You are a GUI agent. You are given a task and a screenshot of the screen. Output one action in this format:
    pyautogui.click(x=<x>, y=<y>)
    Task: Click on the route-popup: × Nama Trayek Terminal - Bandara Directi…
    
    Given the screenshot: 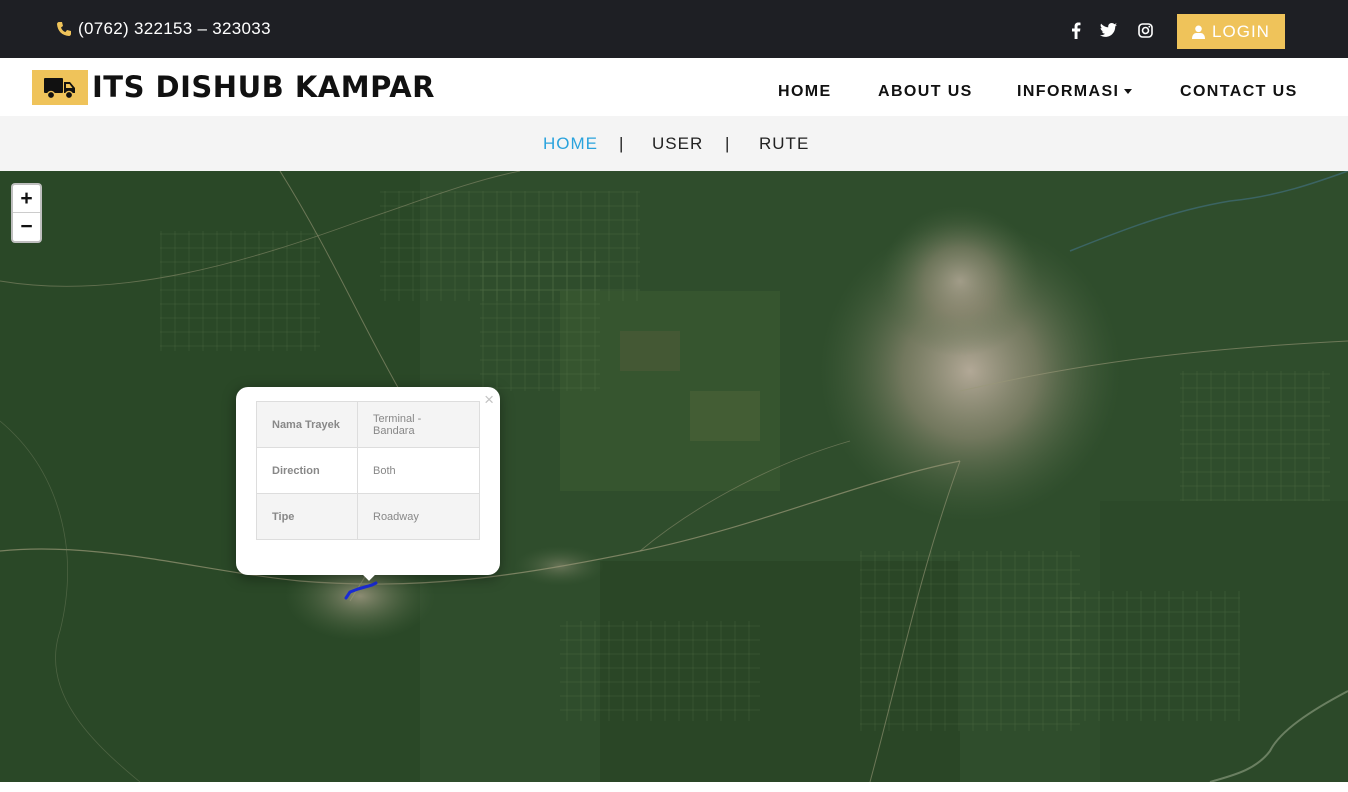 What is the action you would take?
    pyautogui.click(x=368, y=481)
    